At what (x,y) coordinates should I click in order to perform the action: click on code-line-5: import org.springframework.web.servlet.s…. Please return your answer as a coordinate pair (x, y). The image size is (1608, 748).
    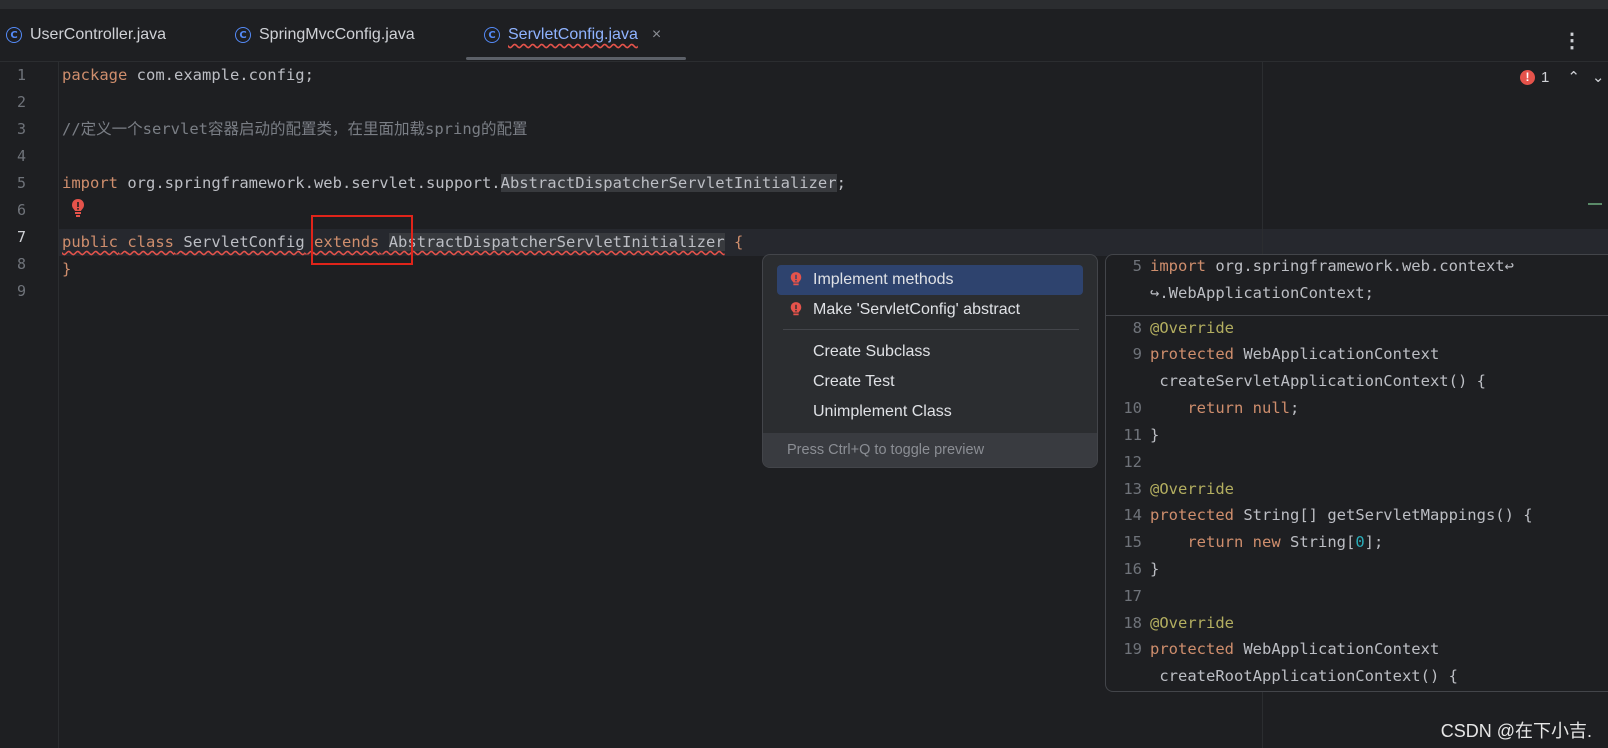
    Looking at the image, I should click on (454, 183).